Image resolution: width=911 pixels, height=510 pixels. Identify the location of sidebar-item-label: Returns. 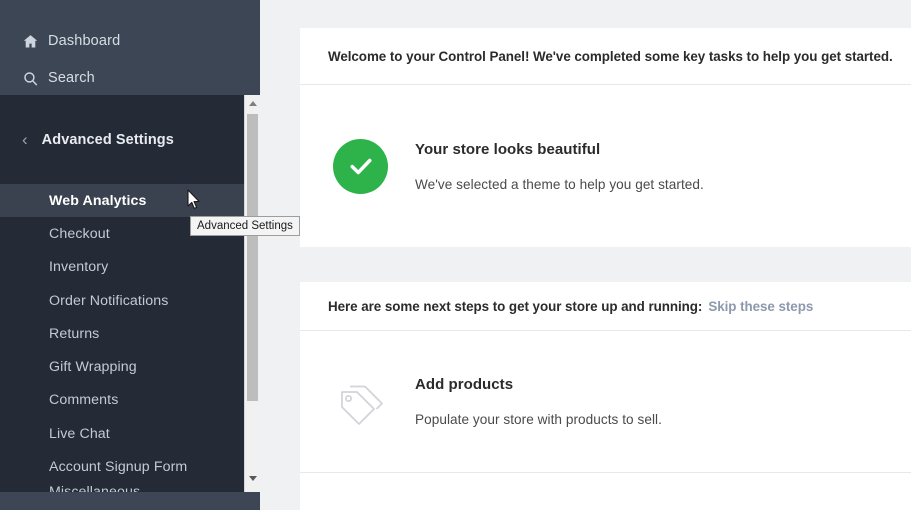
(74, 333).